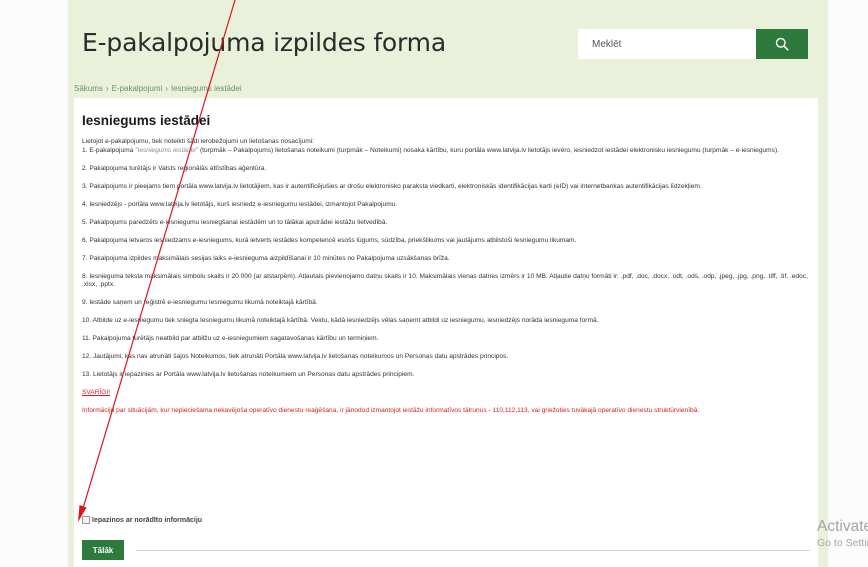 This screenshot has height=567, width=868. What do you see at coordinates (88, 88) in the screenshot?
I see `breadcrumb-home: Sākums` at bounding box center [88, 88].